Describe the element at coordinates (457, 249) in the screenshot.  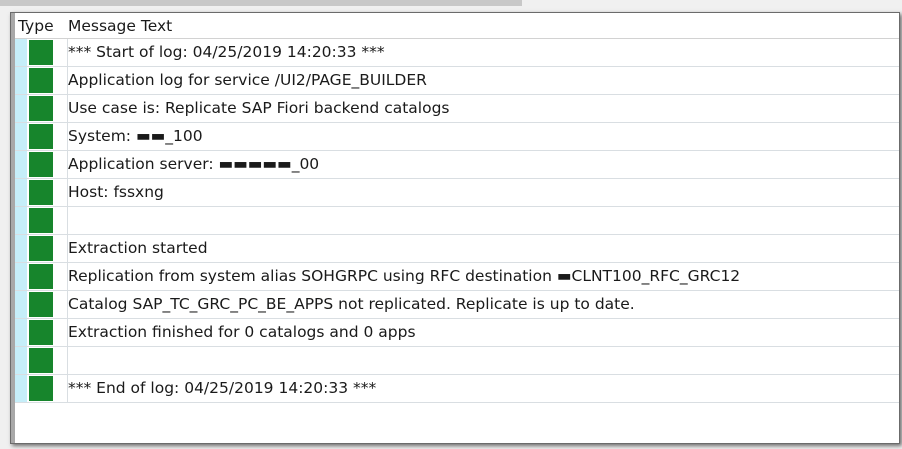
I see `table-row: Extraction started` at that location.